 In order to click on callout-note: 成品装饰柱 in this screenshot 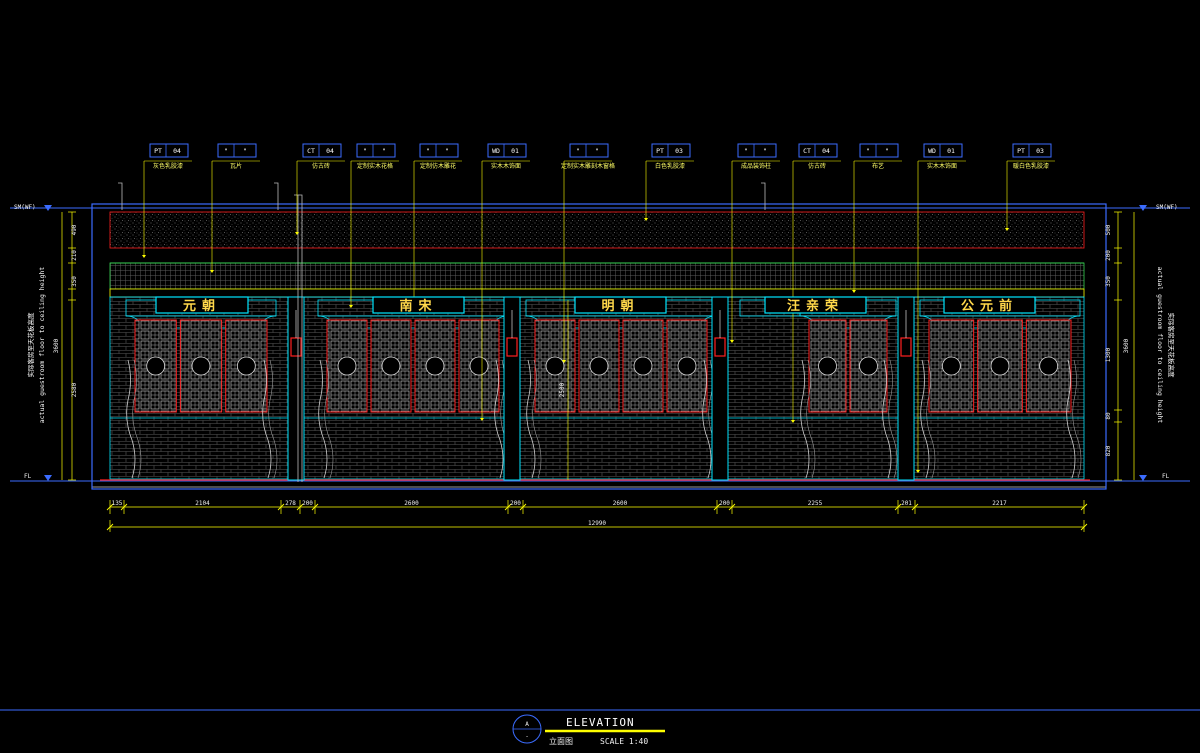, I will do `click(756, 166)`.